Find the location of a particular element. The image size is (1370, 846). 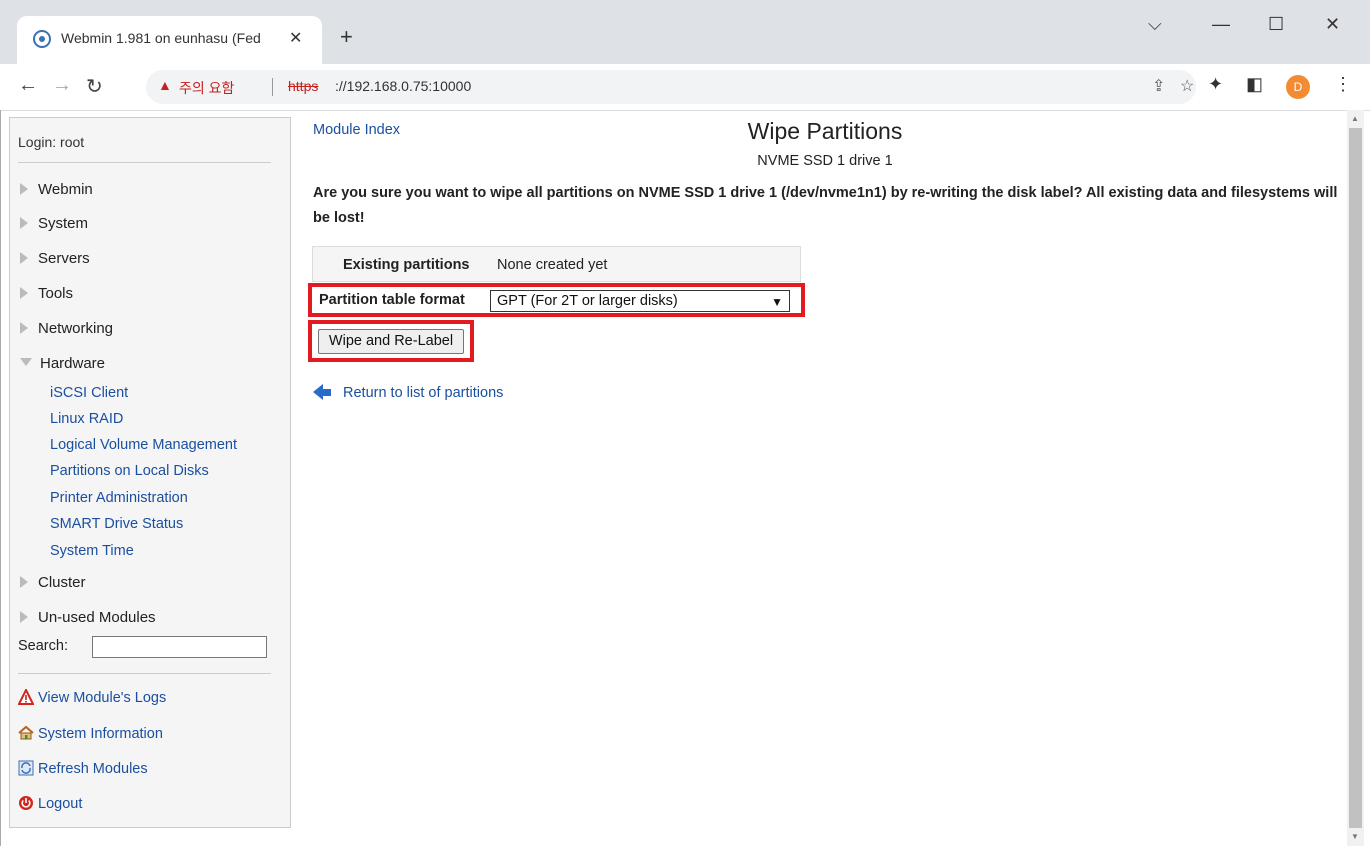

page-title: Wipe Partitions is located at coordinates (825, 131).